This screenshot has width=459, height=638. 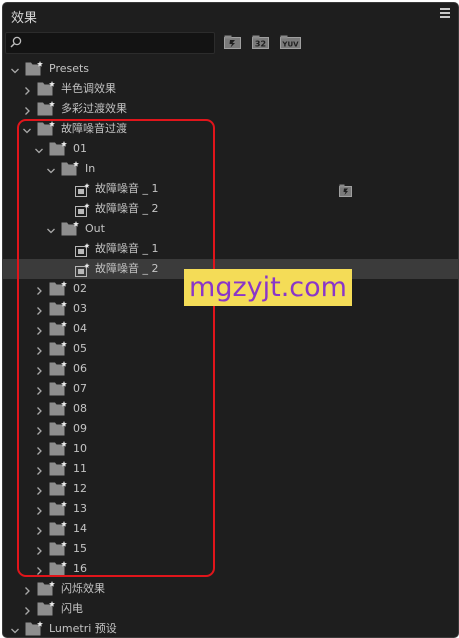 I want to click on folder-row: 09, so click(x=230, y=429).